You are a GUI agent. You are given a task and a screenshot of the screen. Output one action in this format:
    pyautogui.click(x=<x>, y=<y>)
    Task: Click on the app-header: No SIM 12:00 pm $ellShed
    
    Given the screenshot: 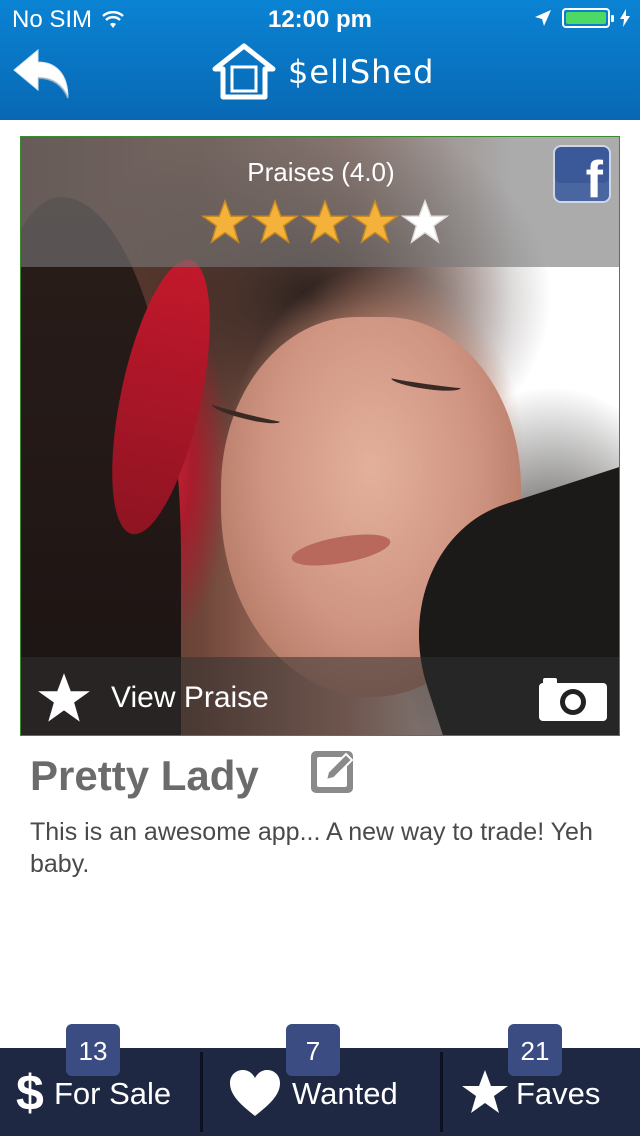 What is the action you would take?
    pyautogui.click(x=320, y=60)
    